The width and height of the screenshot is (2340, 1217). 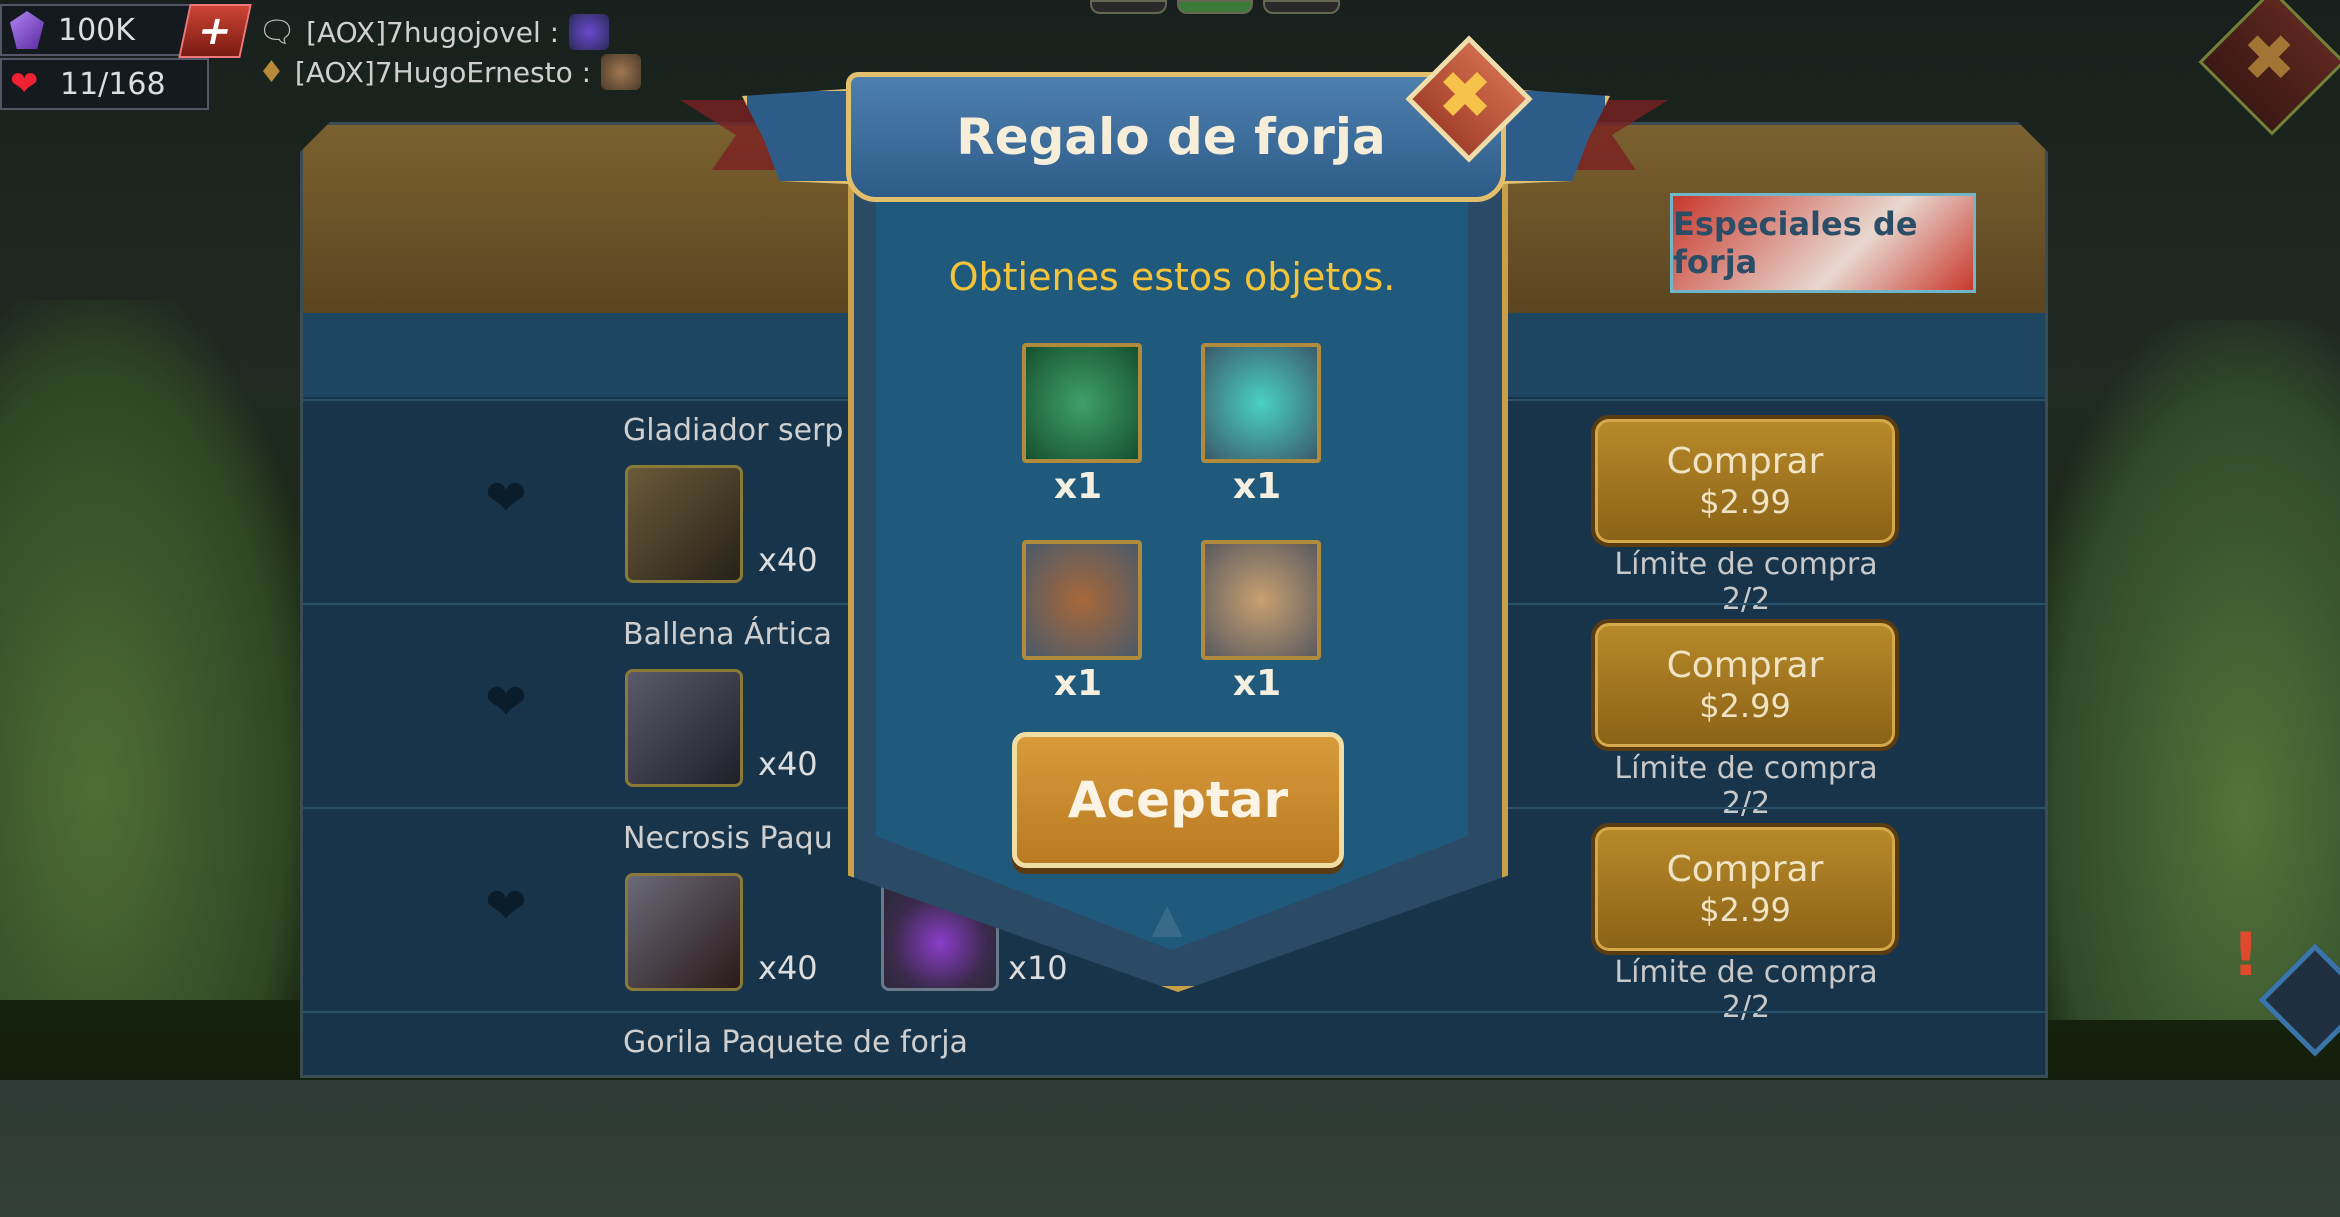 What do you see at coordinates (113, 84) in the screenshot?
I see `stamina-value: 11/168` at bounding box center [113, 84].